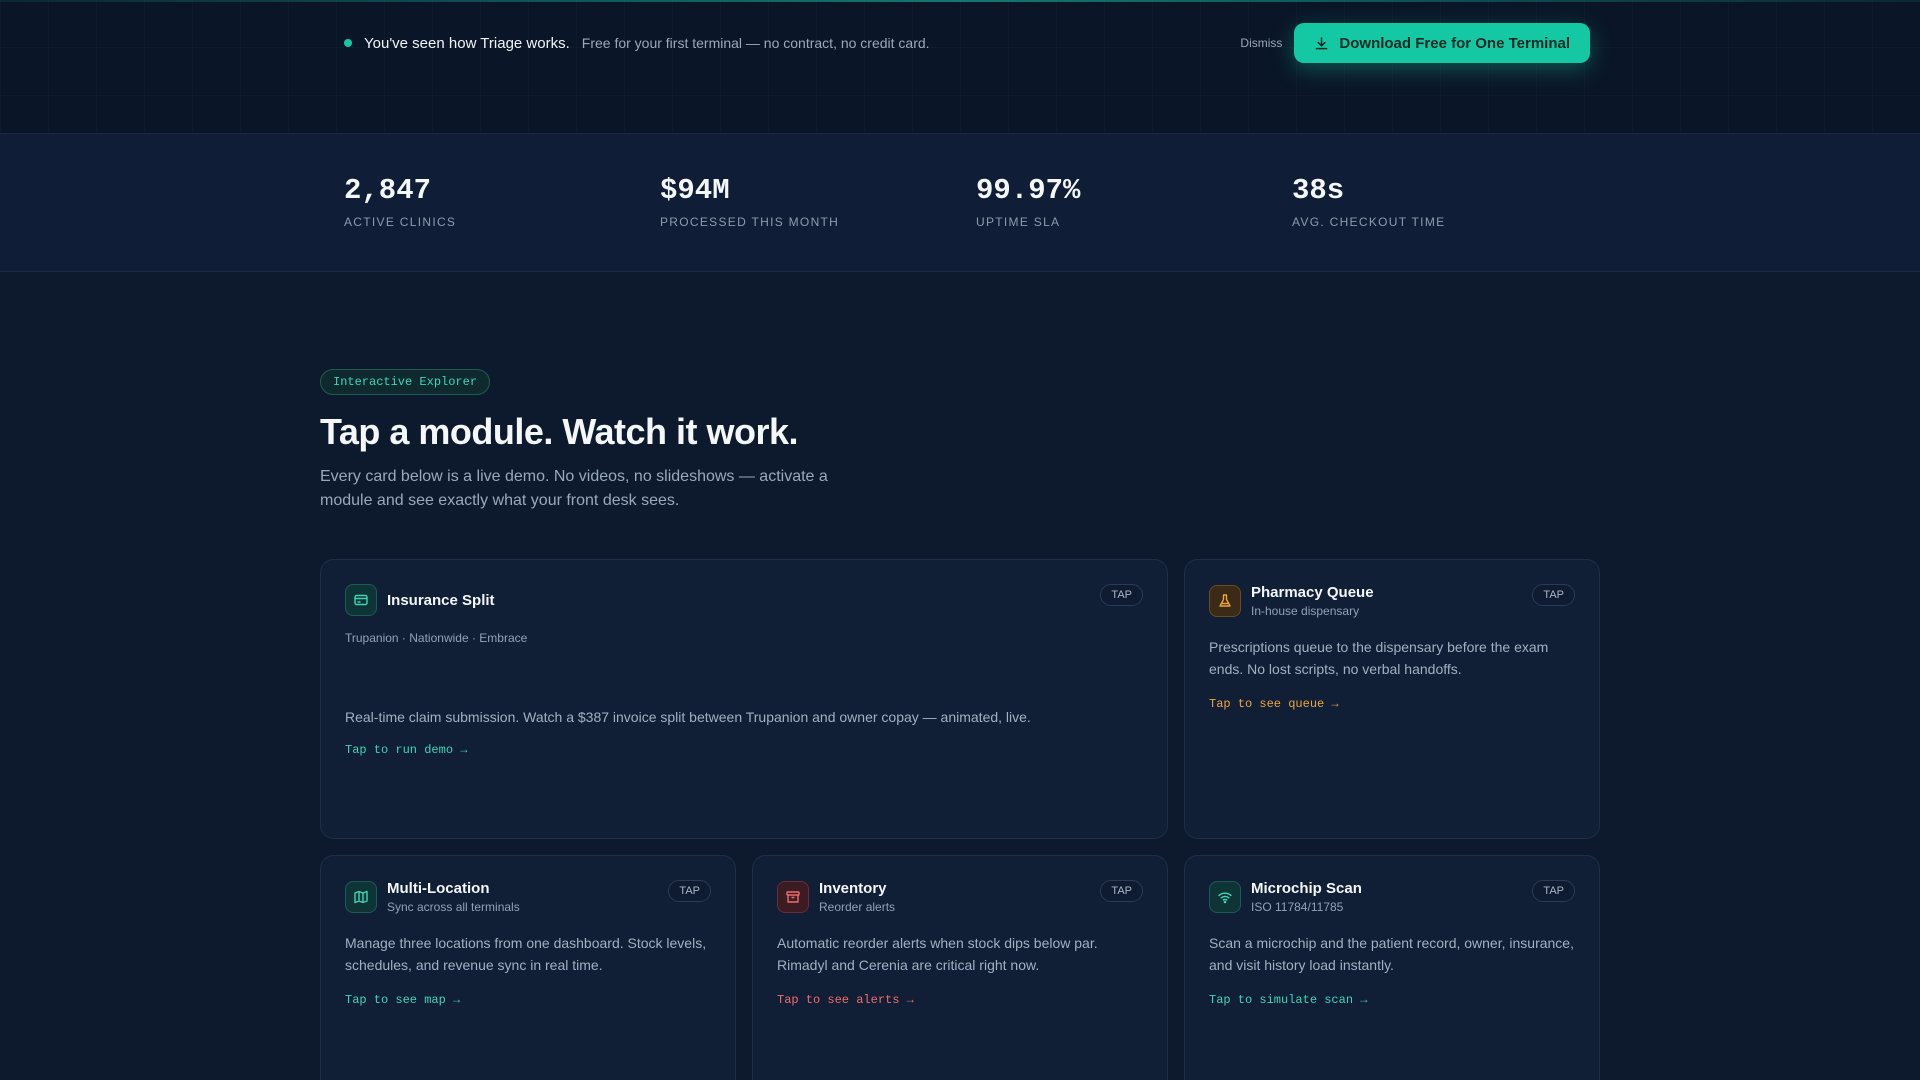 Image resolution: width=1920 pixels, height=1080 pixels. I want to click on flask-icon, so click(1225, 600).